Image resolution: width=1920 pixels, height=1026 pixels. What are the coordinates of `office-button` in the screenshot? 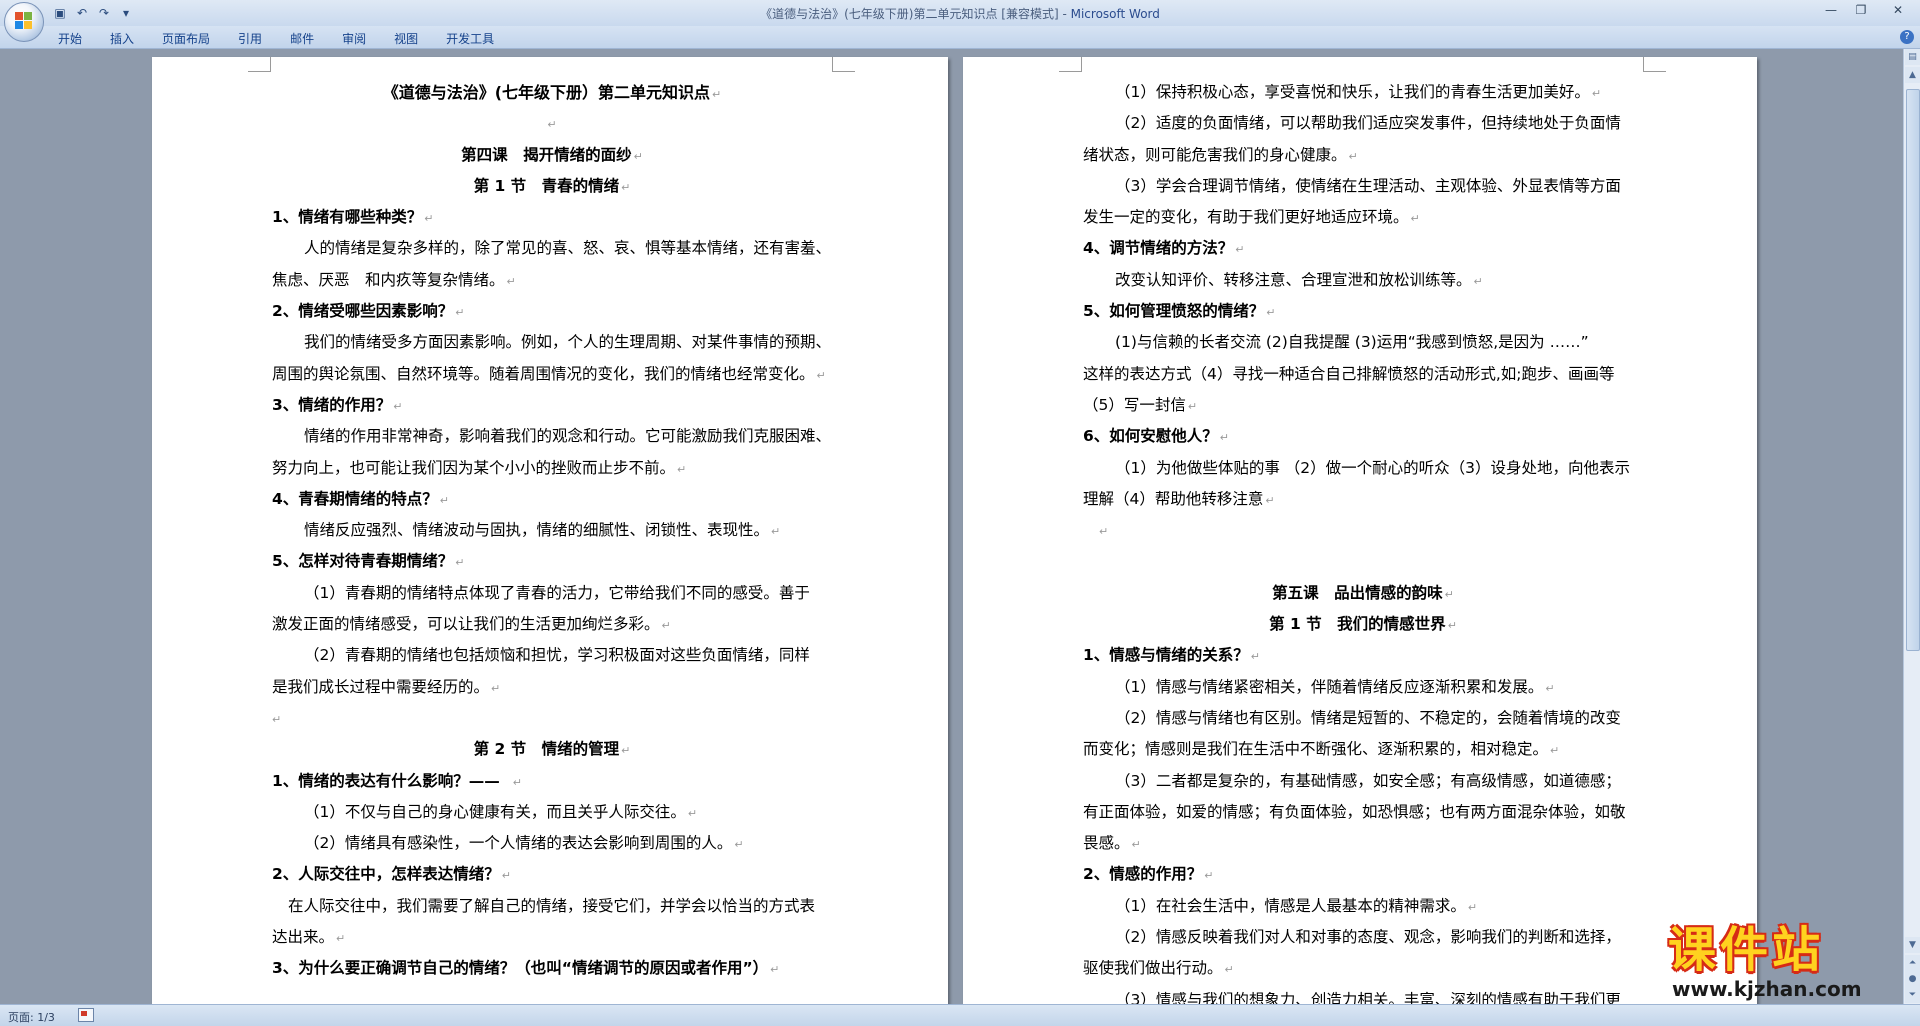 It's located at (24, 22).